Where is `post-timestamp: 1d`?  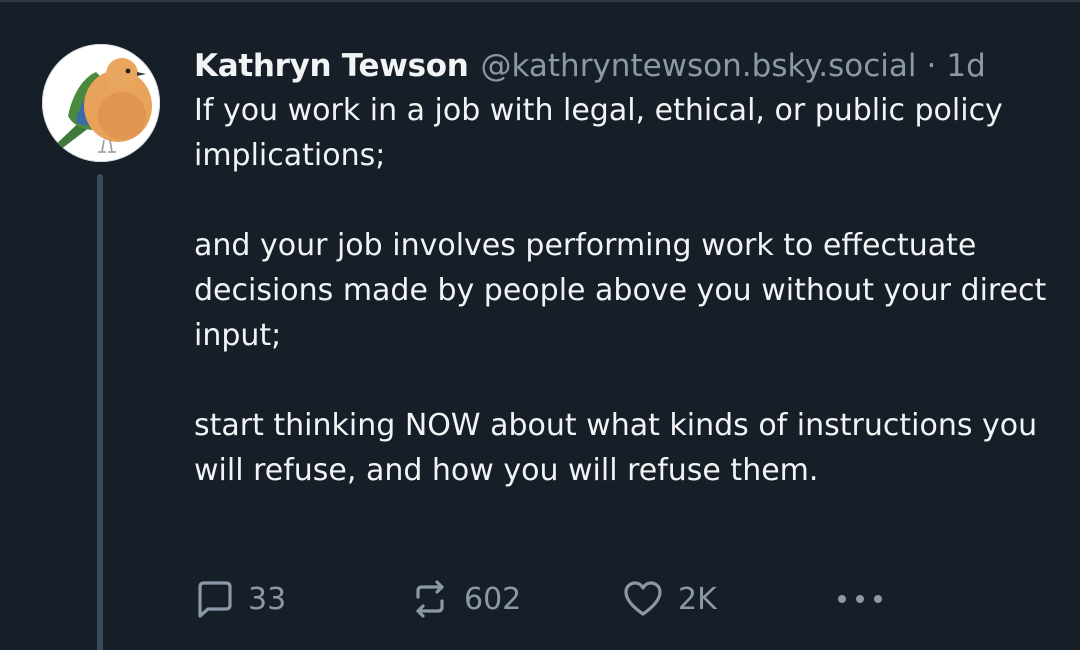 post-timestamp: 1d is located at coordinates (965, 66).